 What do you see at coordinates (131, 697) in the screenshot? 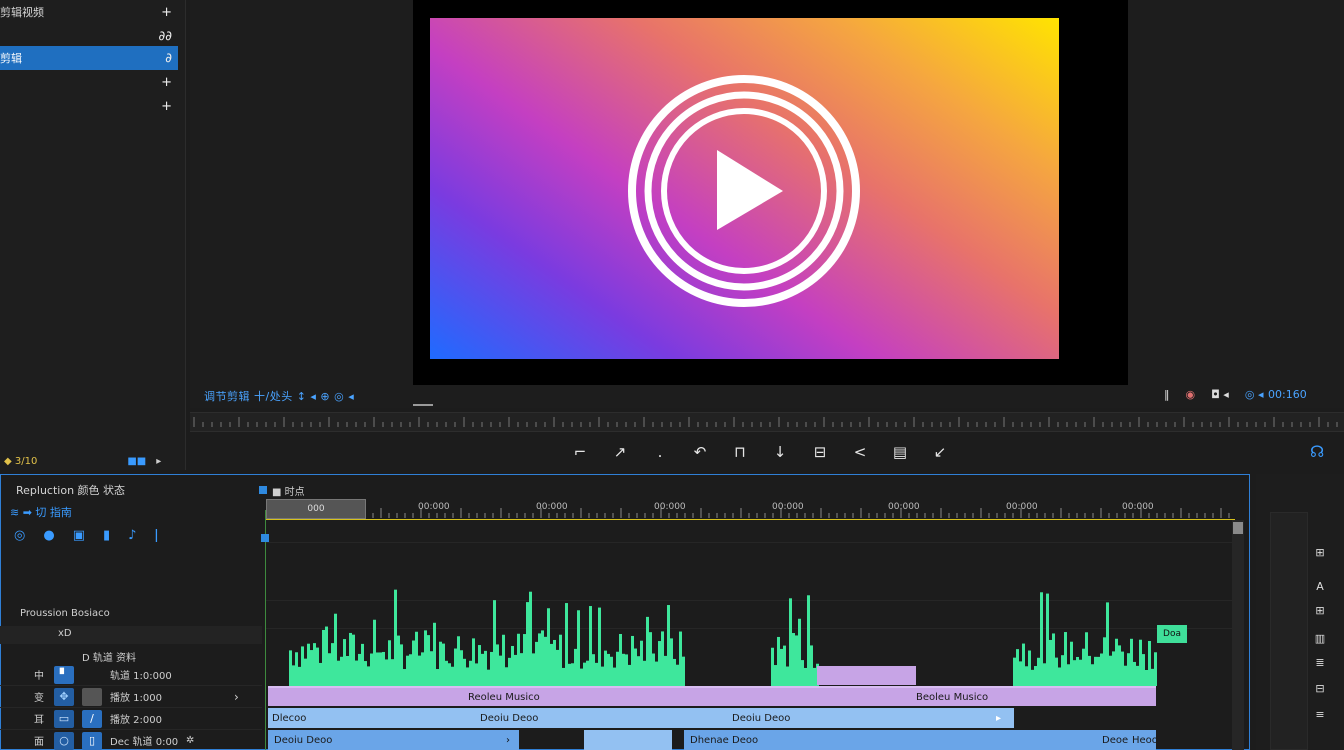
I see `track-header: 变 ✥ 播放 1:000 ›` at bounding box center [131, 697].